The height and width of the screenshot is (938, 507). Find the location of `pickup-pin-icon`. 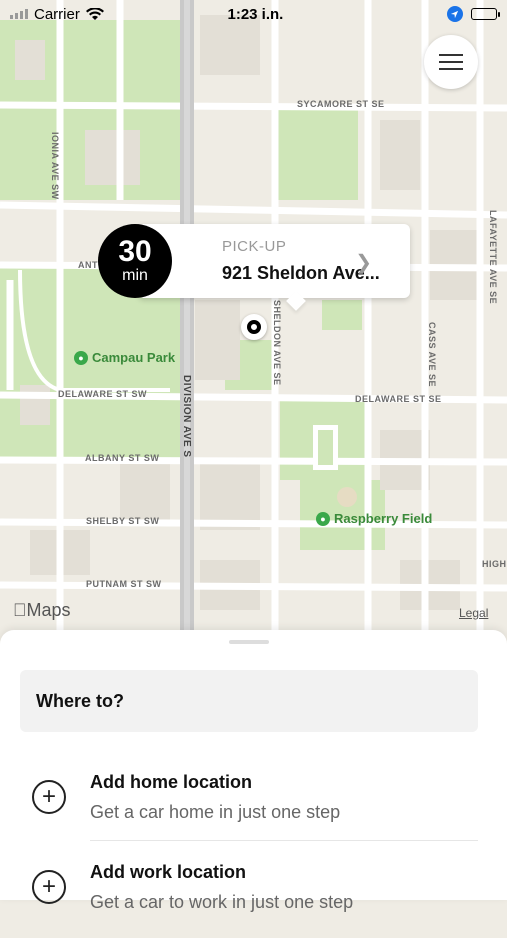

pickup-pin-icon is located at coordinates (254, 327).